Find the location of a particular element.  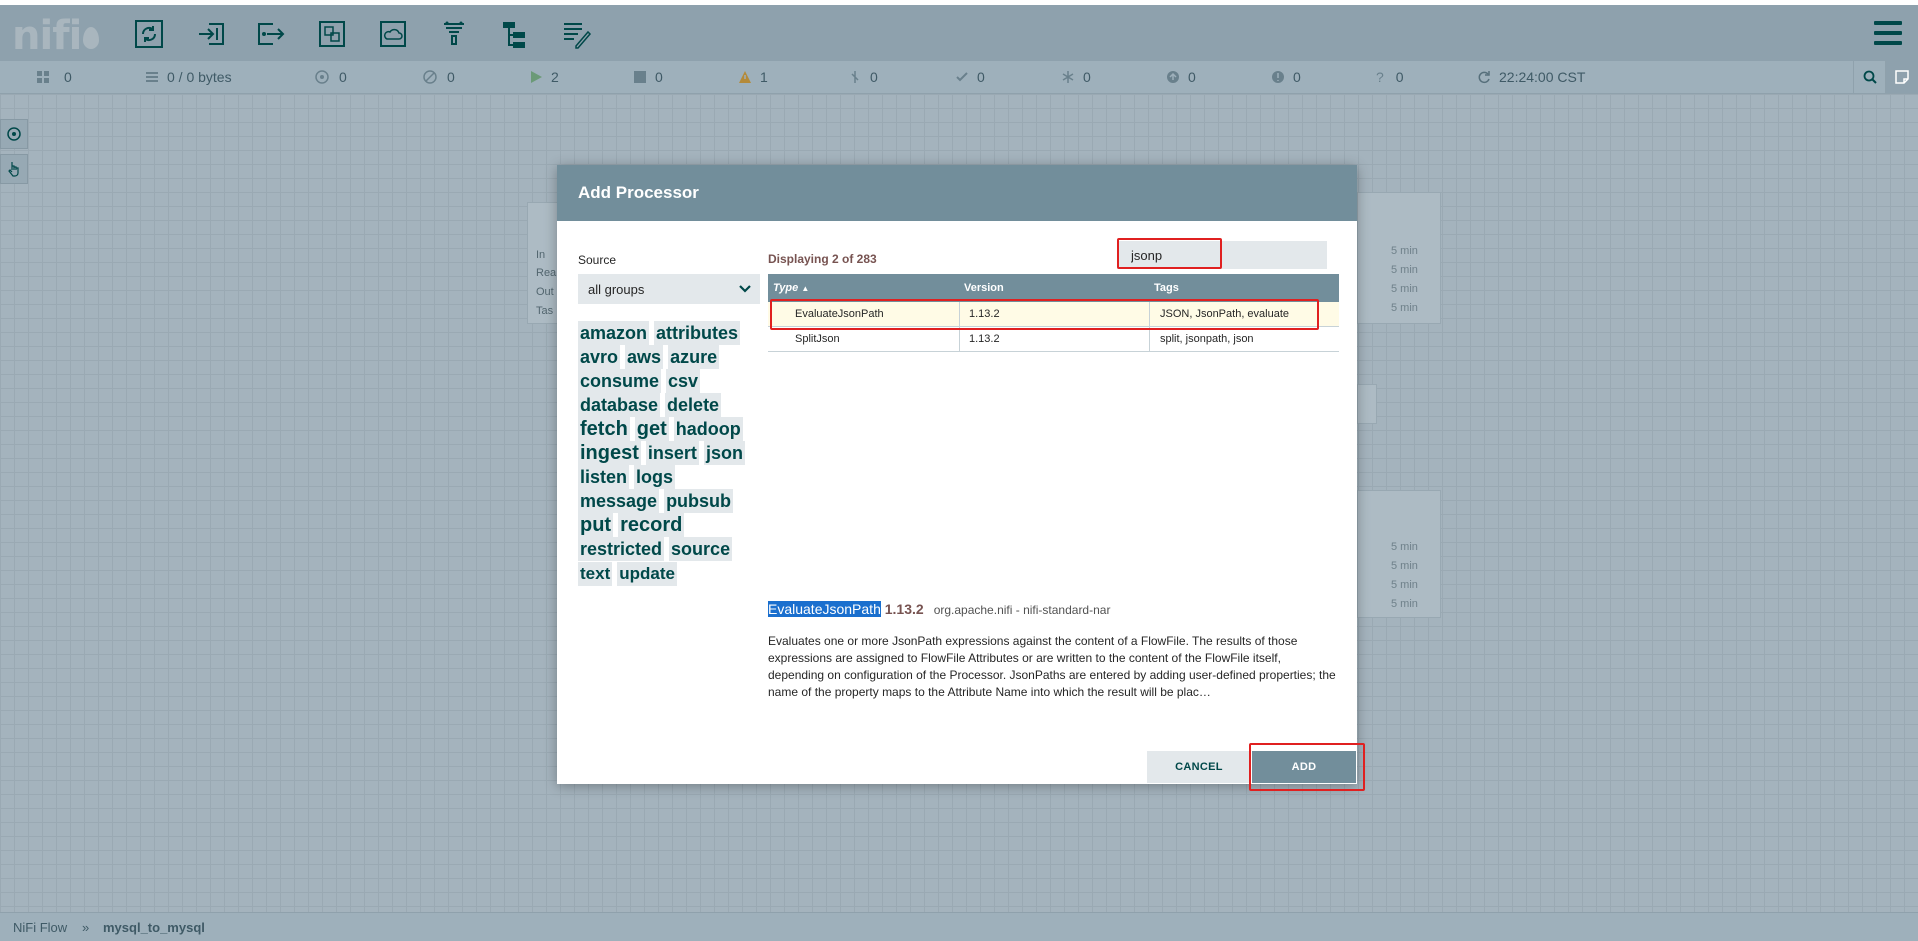

remote-process-group-button is located at coordinates (393, 34).